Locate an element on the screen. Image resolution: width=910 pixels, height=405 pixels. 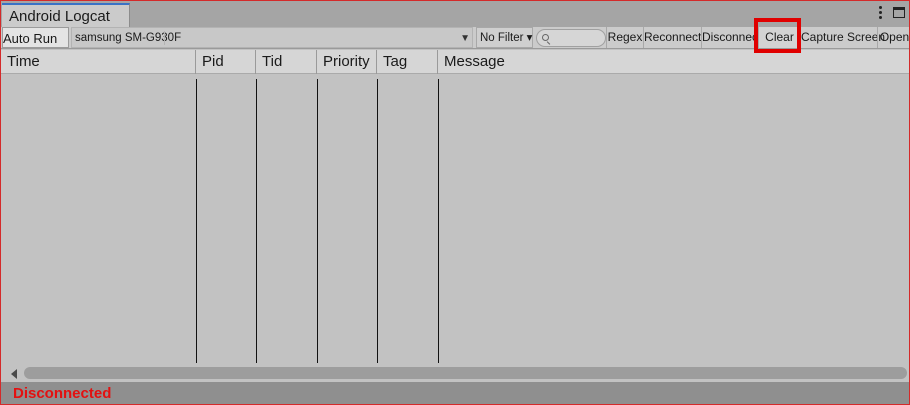
tab-strip: Android Logcat is located at coordinates (455, 14).